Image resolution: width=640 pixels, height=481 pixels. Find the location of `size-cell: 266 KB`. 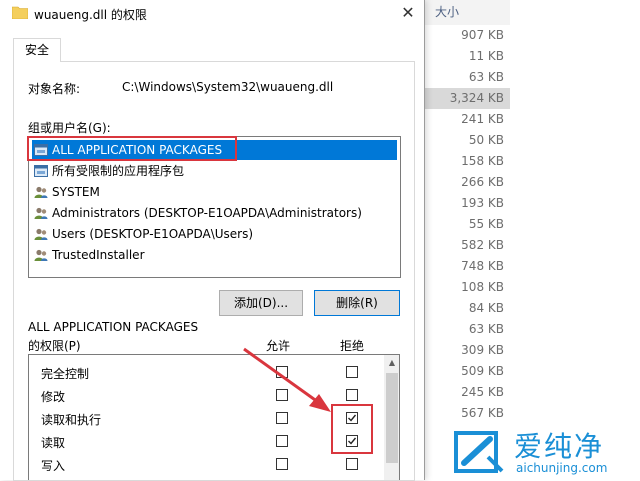

size-cell: 266 KB is located at coordinates (467, 182).